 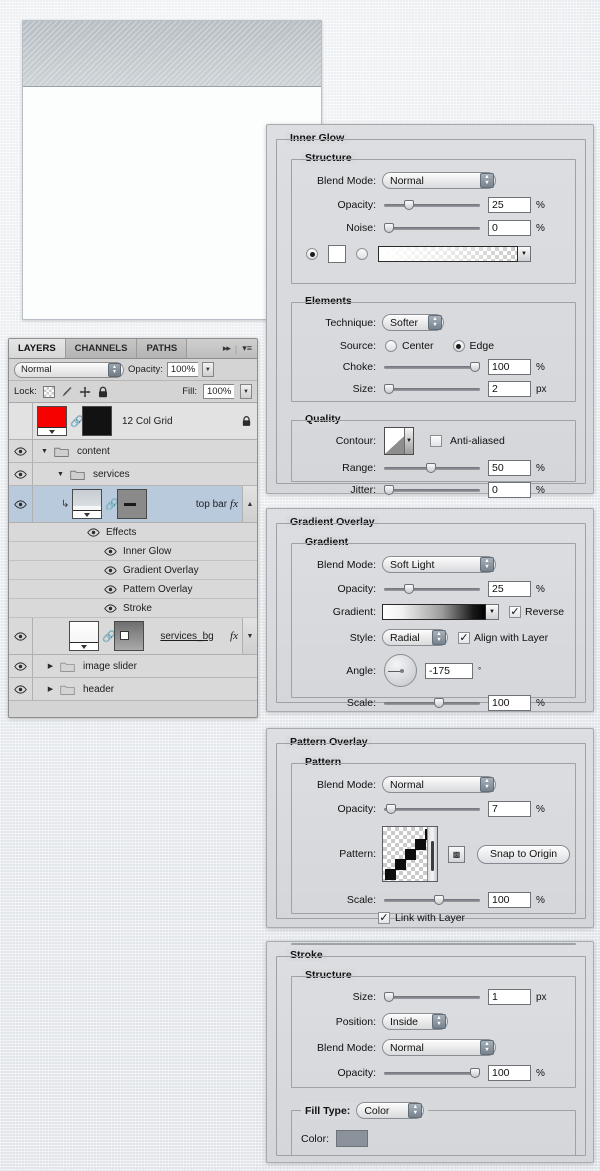 I want to click on layer-name: services_bg, so click(x=187, y=636).